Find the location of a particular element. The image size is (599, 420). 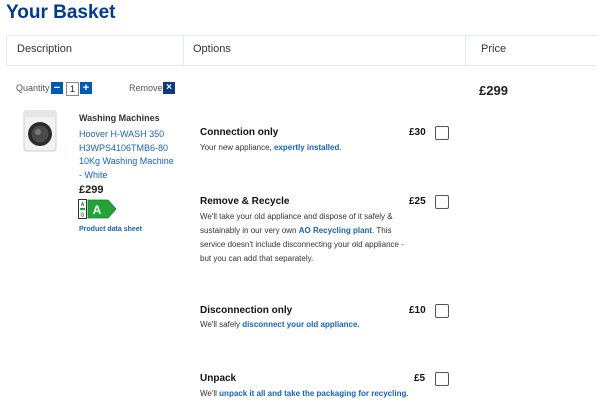

page-title: Your Basket is located at coordinates (61, 12).